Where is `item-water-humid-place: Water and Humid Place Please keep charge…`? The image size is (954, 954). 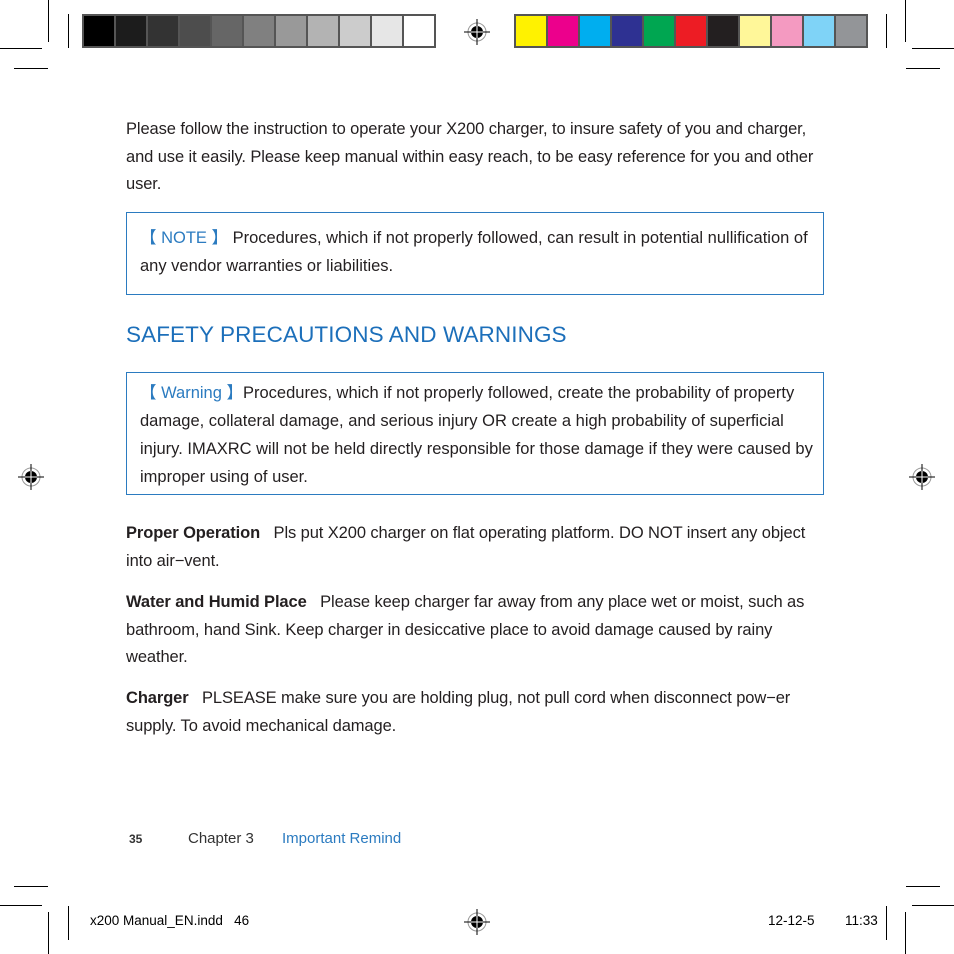
item-water-humid-place: Water and Humid Place Please keep charge… is located at coordinates (476, 630).